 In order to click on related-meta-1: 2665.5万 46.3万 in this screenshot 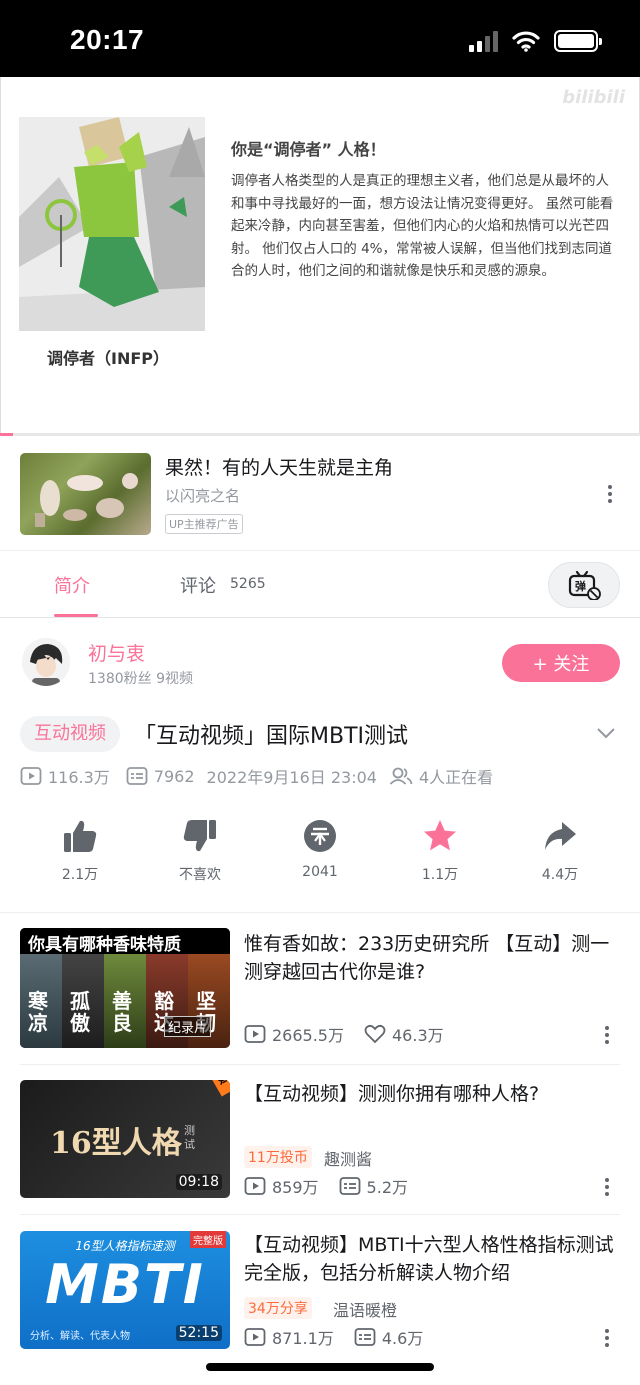, I will do `click(344, 1034)`.